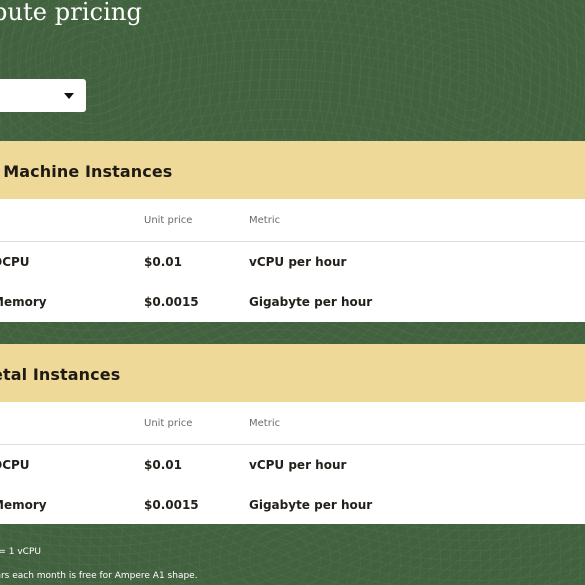 Image resolution: width=585 pixels, height=585 pixels. I want to click on chevron-down-icon, so click(69, 96).